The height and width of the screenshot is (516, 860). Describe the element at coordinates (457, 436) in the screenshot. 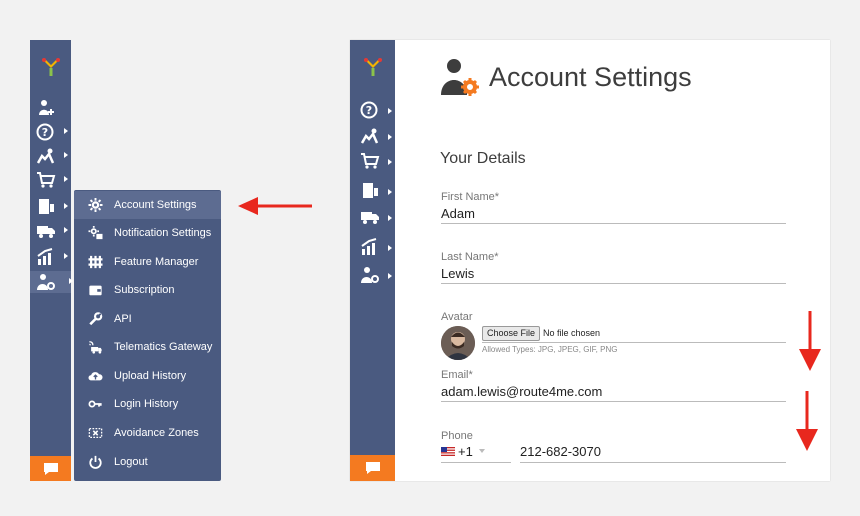

I see `phone-label: Phone` at that location.